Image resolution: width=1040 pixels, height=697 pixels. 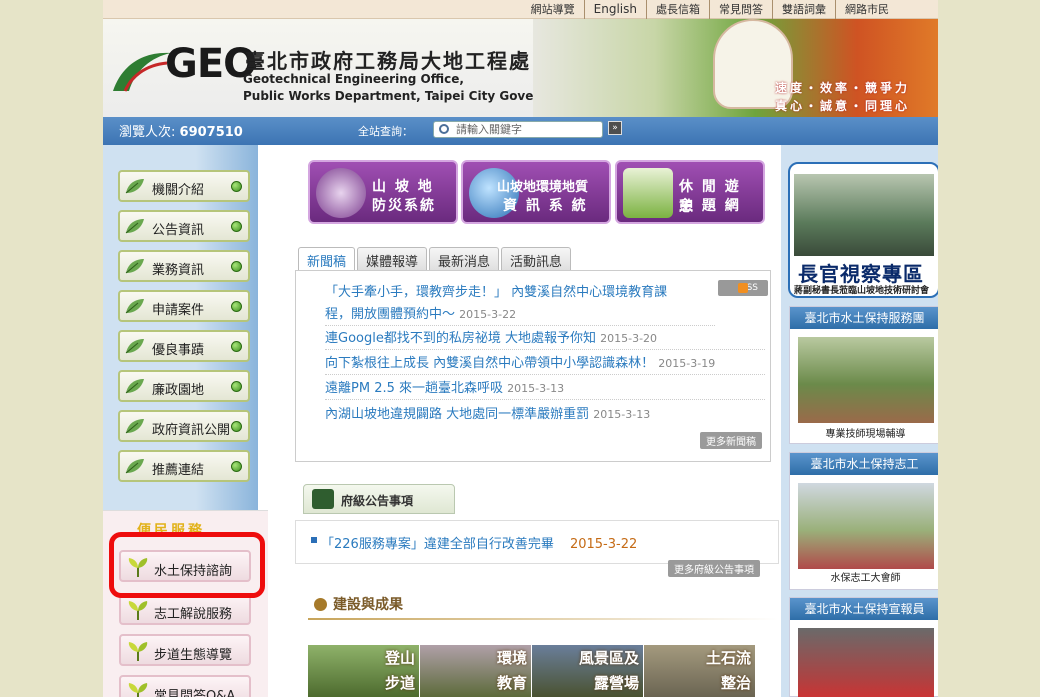 What do you see at coordinates (178, 230) in the screenshot?
I see `nav-item-label: 公告資訊` at bounding box center [178, 230].